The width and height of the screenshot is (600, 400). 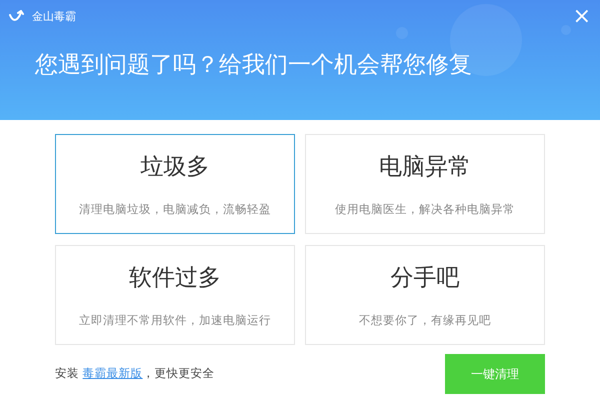 I want to click on card-description: 立即清理不常用软件，加速电脑运行, so click(x=175, y=320).